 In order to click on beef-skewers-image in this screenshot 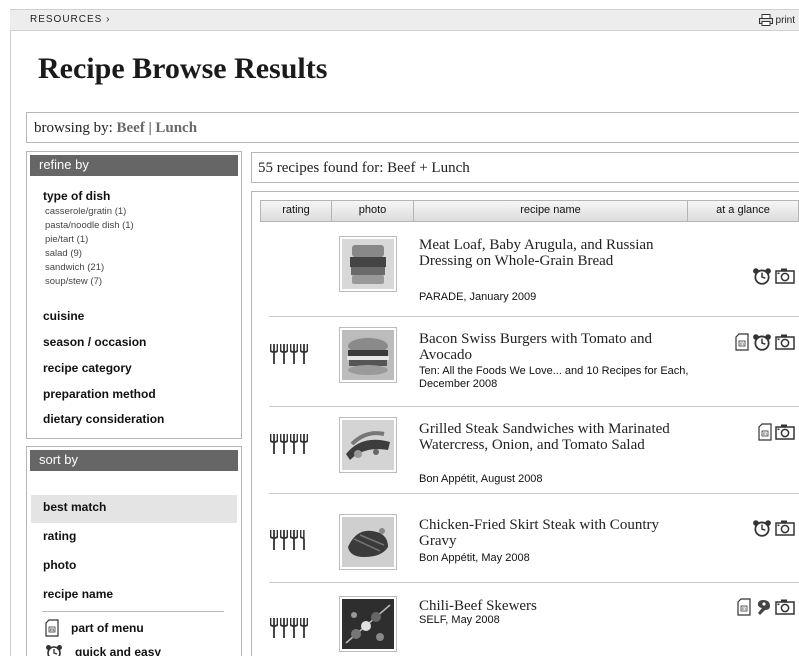, I will do `click(368, 624)`.